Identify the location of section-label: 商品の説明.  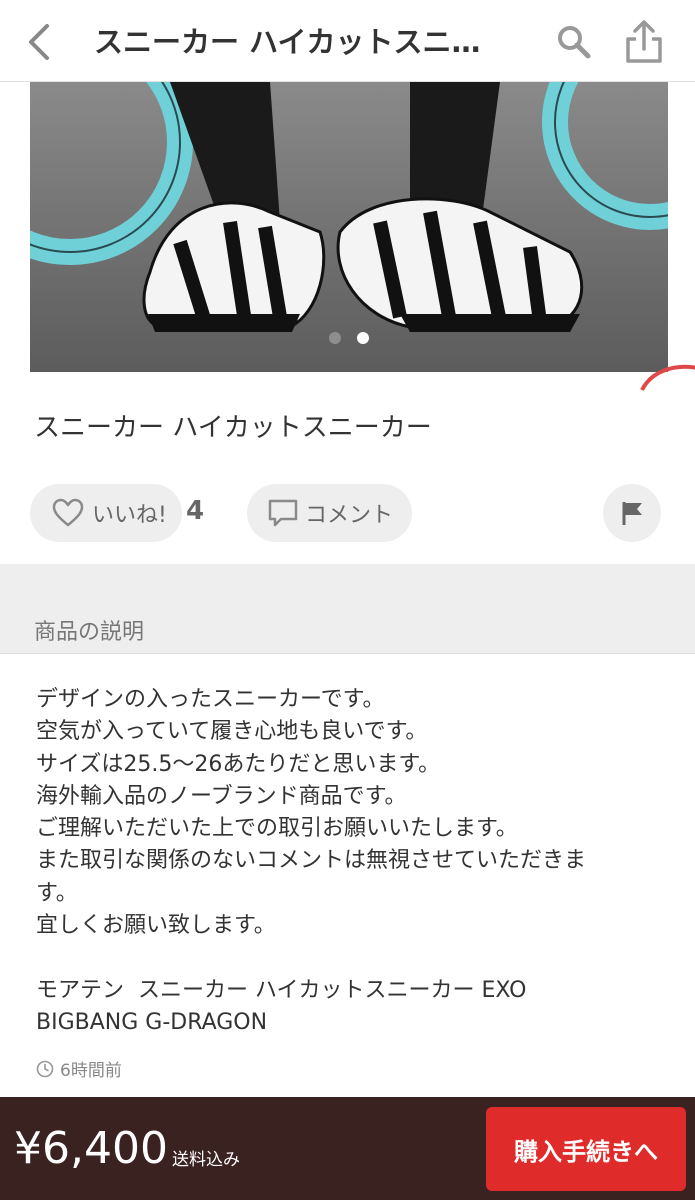
(89, 632).